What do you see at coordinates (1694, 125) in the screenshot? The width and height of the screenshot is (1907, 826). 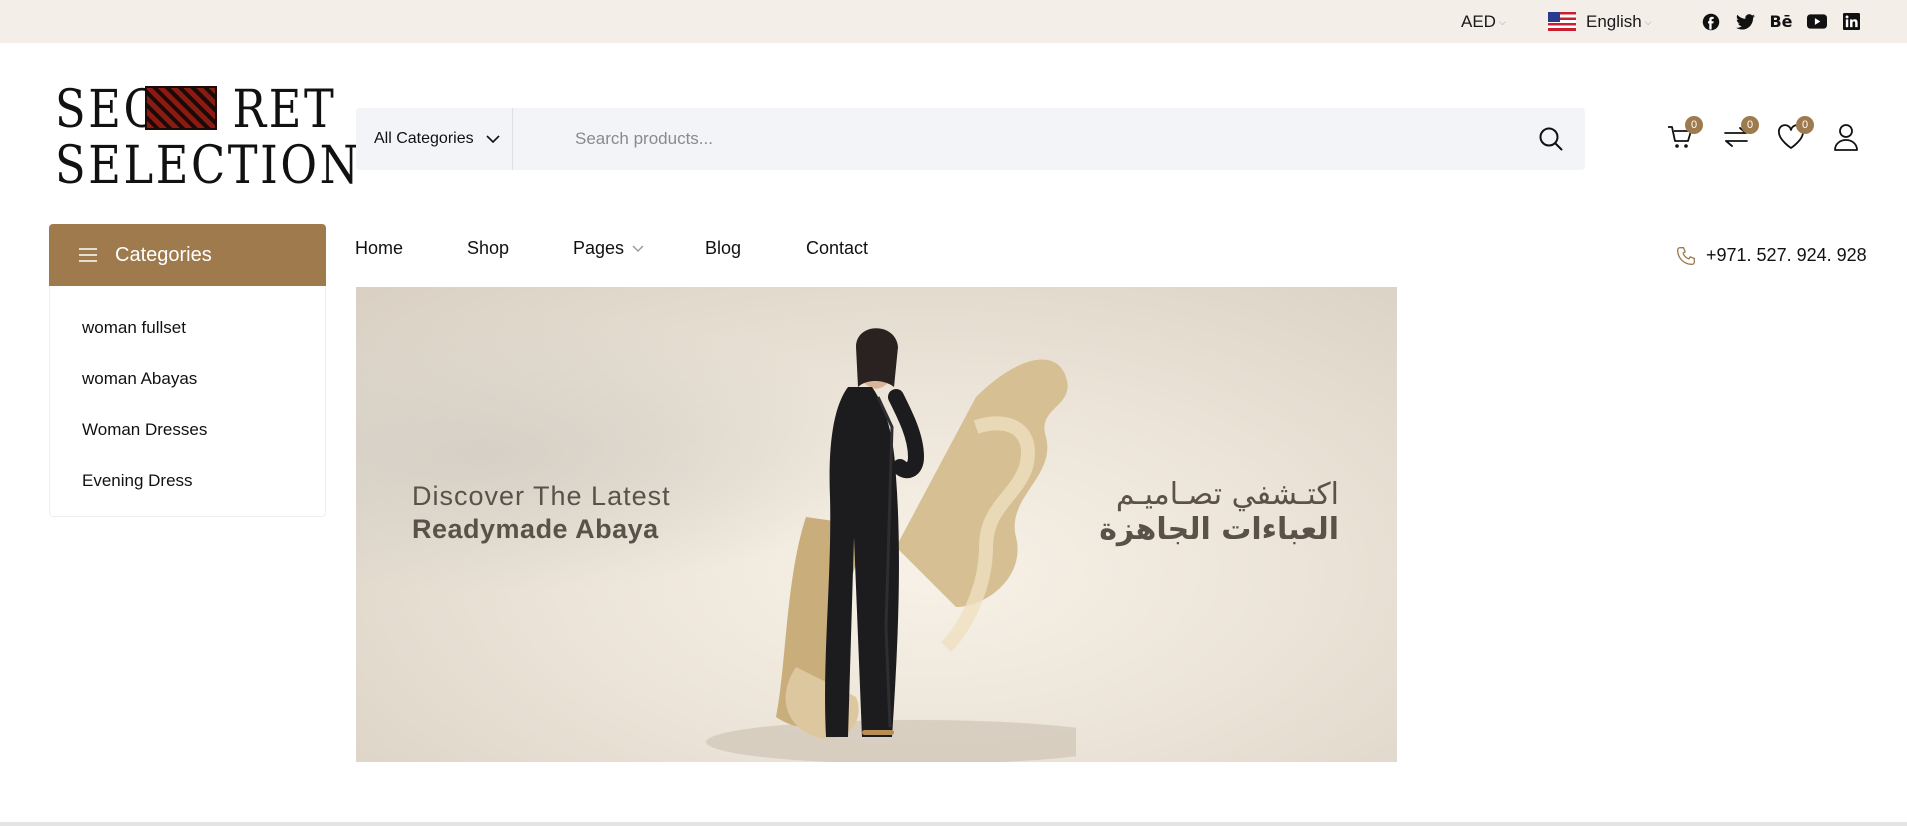 I see `cart-count-badge: 0` at bounding box center [1694, 125].